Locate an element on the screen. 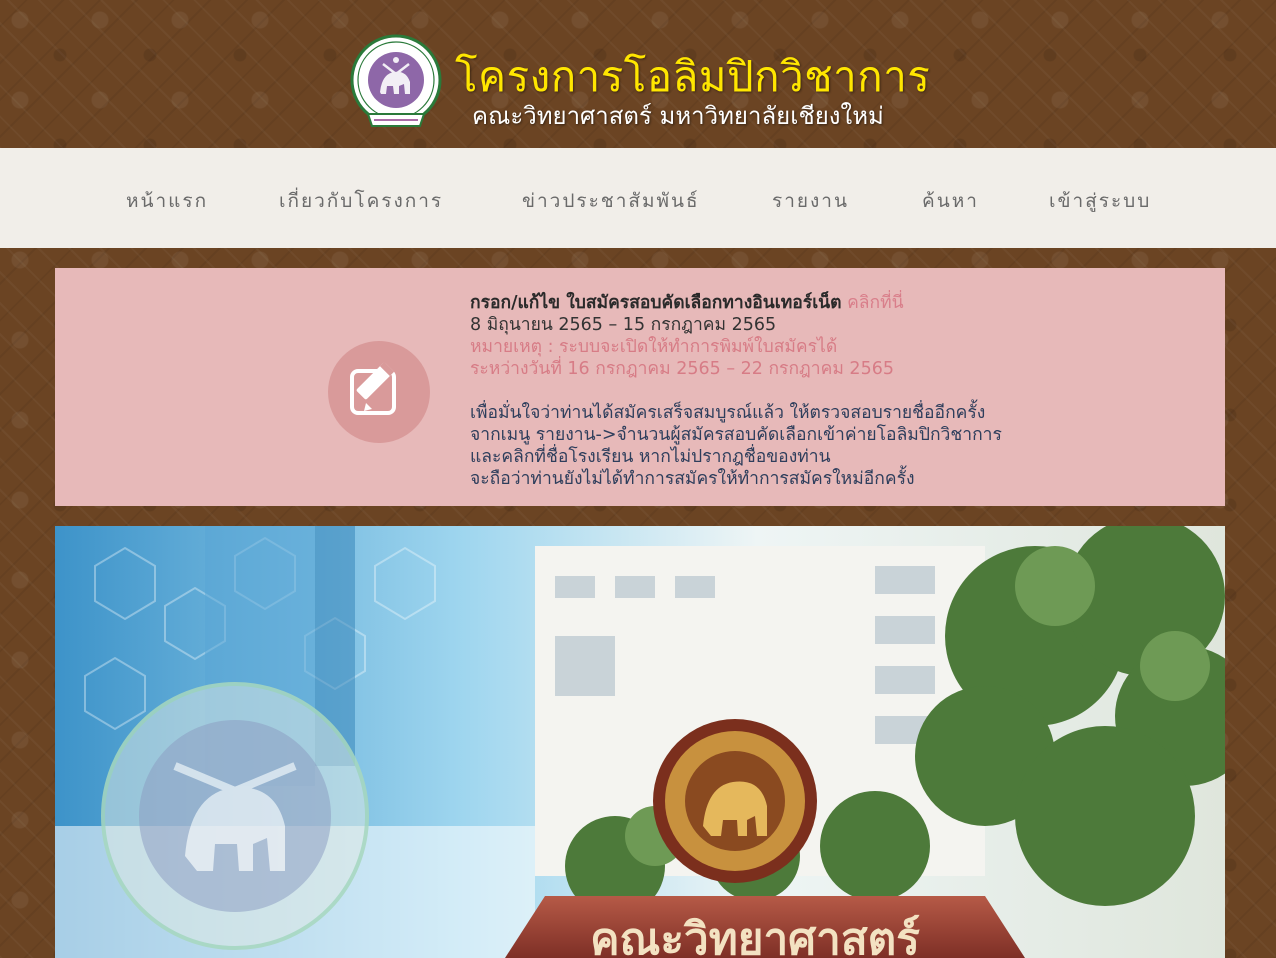 The height and width of the screenshot is (958, 1276). nav-news: ข่าวประชาสัมพันธ์ is located at coordinates (611, 201).